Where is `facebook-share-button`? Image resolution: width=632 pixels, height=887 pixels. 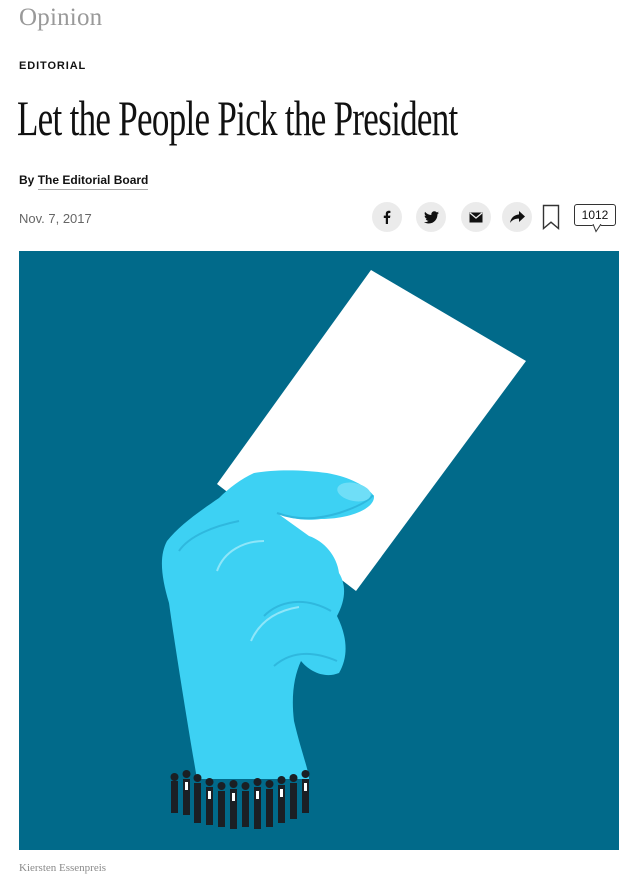
facebook-share-button is located at coordinates (387, 217).